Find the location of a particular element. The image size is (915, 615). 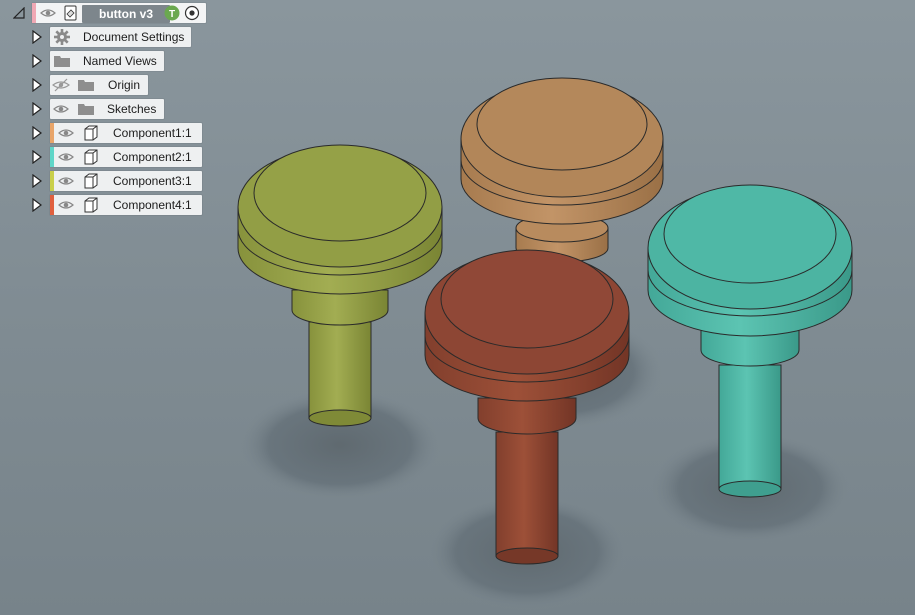

component2-color-tab is located at coordinates (52, 157).